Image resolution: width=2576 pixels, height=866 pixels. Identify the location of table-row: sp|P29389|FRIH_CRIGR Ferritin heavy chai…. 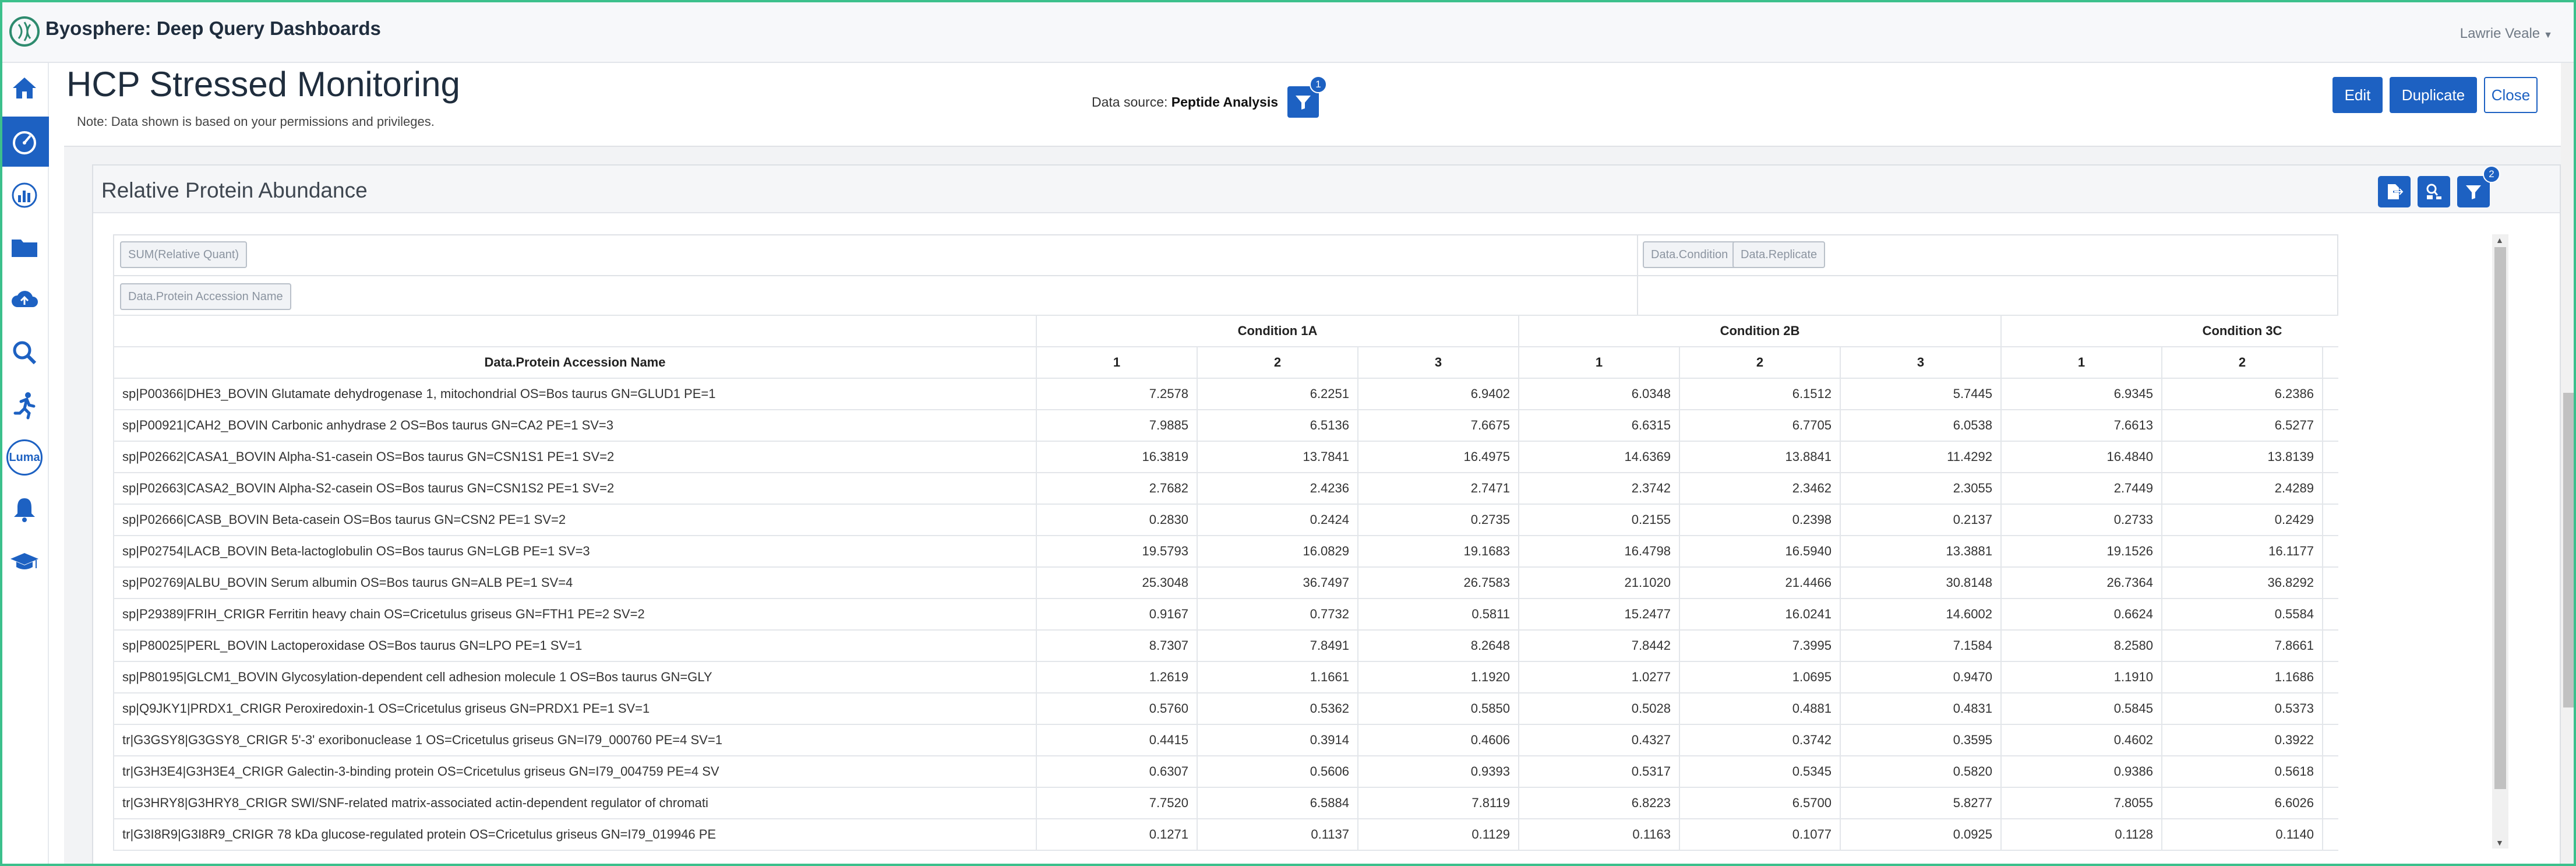
(1225, 614).